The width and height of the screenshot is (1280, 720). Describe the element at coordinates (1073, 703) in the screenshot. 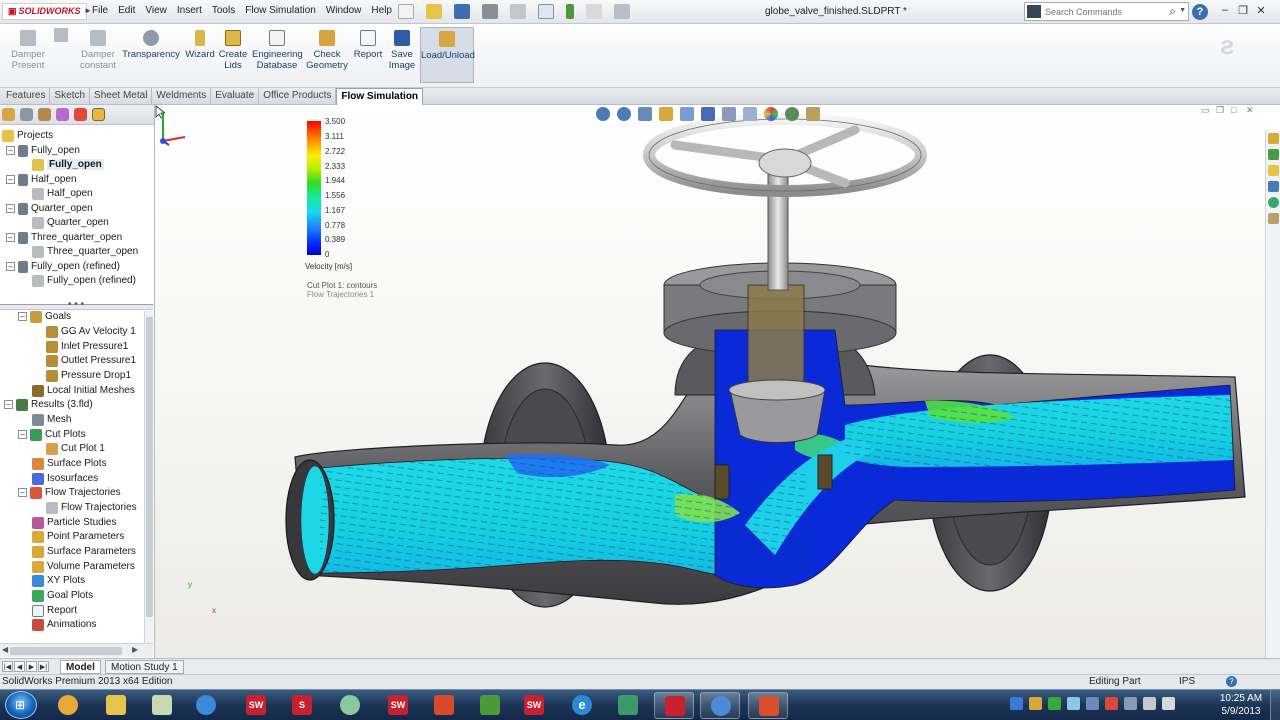

I see `tray-snowflake-icon` at that location.